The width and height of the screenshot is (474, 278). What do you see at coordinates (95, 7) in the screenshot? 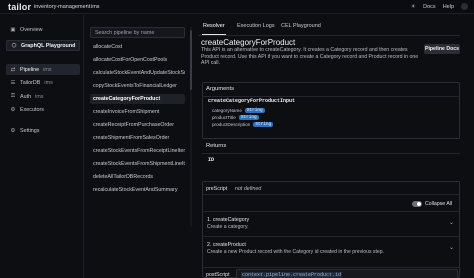
I see `breadcrumb-app: ims` at bounding box center [95, 7].